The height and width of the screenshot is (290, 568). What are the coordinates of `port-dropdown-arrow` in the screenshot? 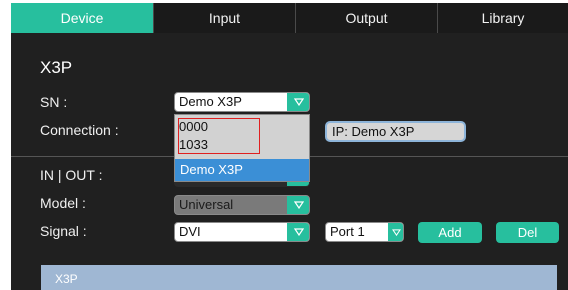 It's located at (395, 232).